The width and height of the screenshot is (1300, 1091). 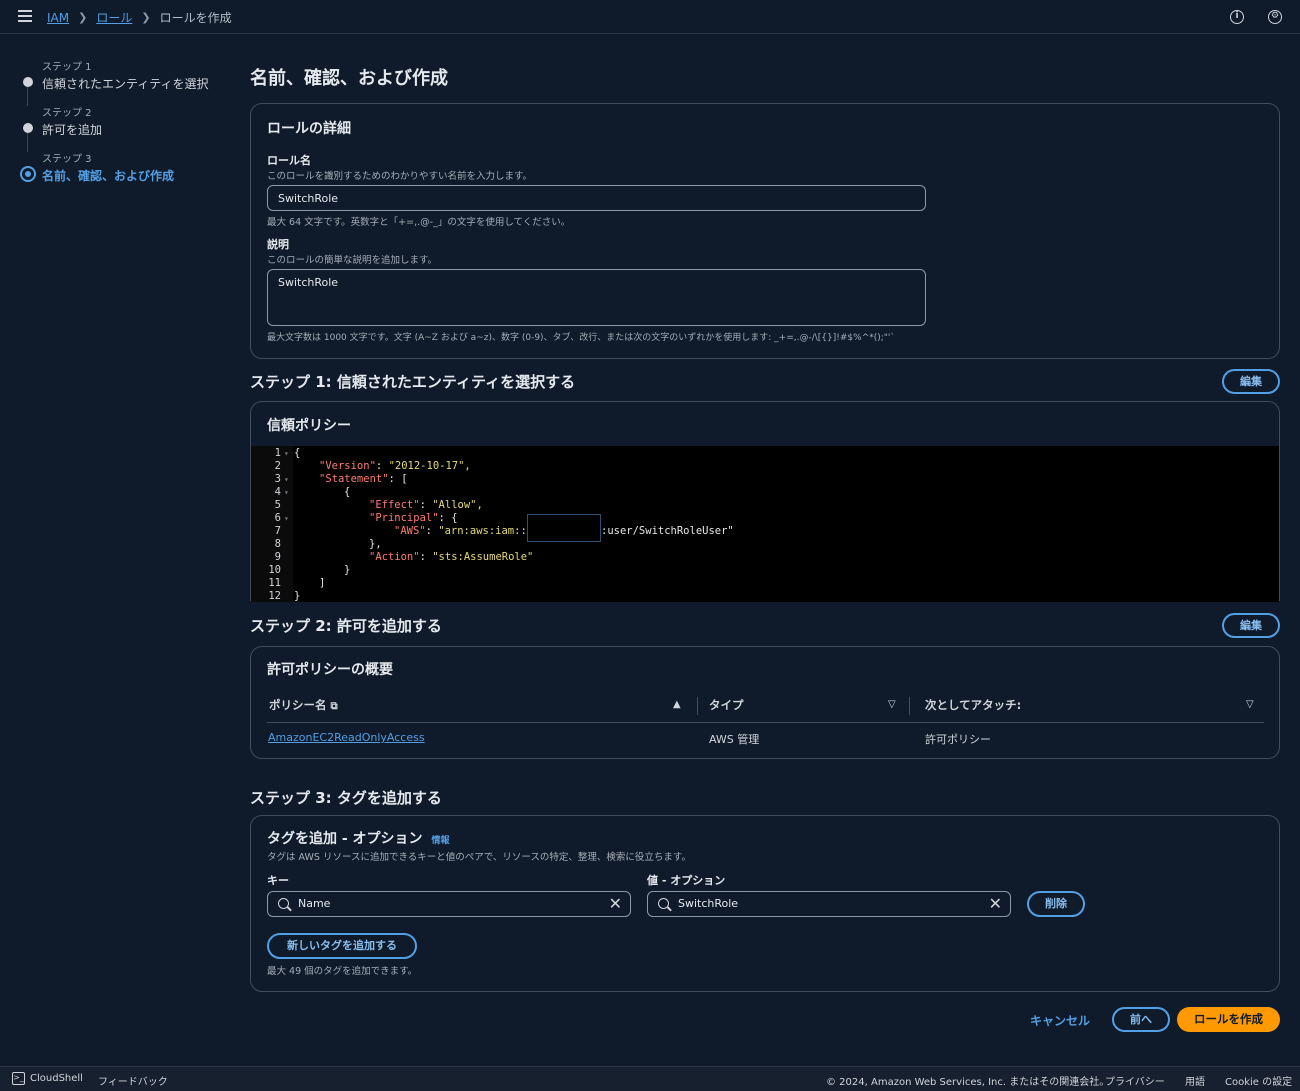 I want to click on role-name-description: このロールを識別するためのわかりやすい名前を入力します。, so click(x=400, y=176).